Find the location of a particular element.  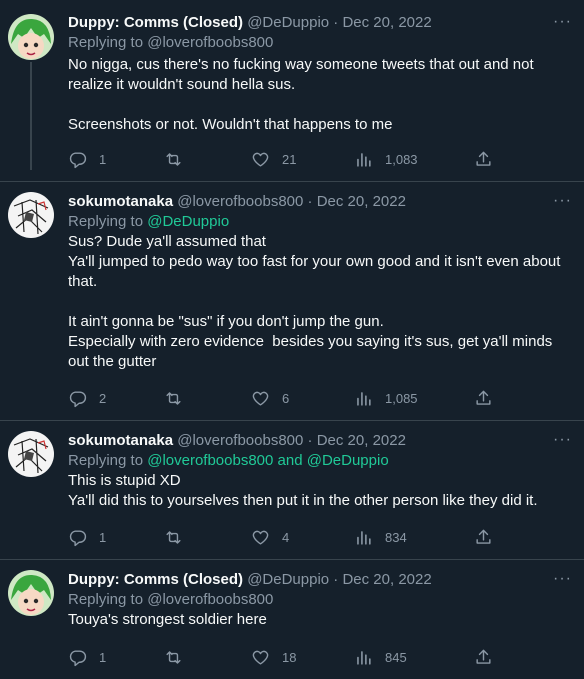

like-count: 21 is located at coordinates (289, 159).